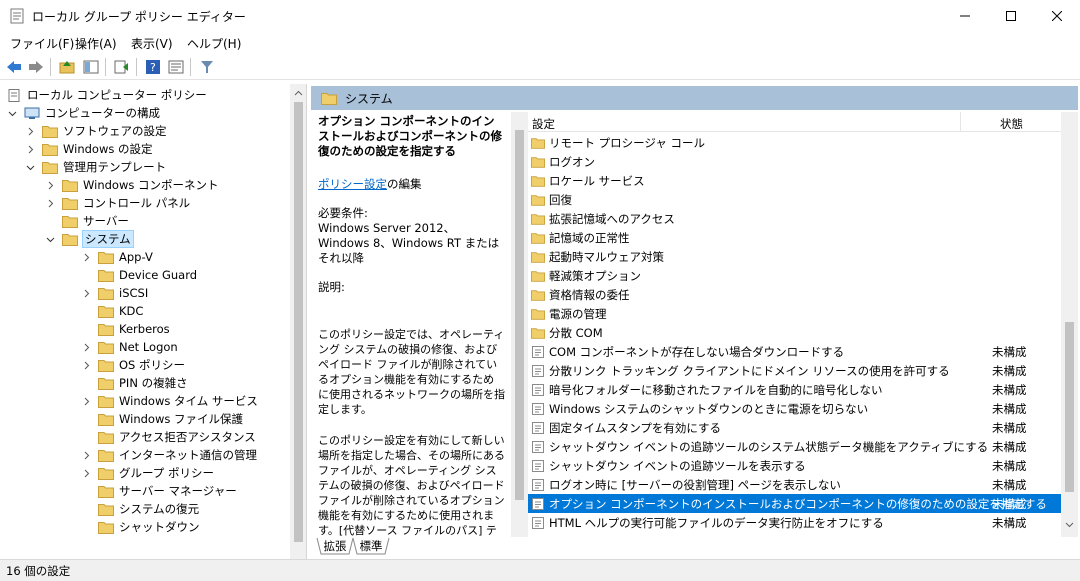 Image resolution: width=1080 pixels, height=581 pixels. Describe the element at coordinates (161, 419) in the screenshot. I see `tree-item-system-child: Windows ファイル保護` at that location.